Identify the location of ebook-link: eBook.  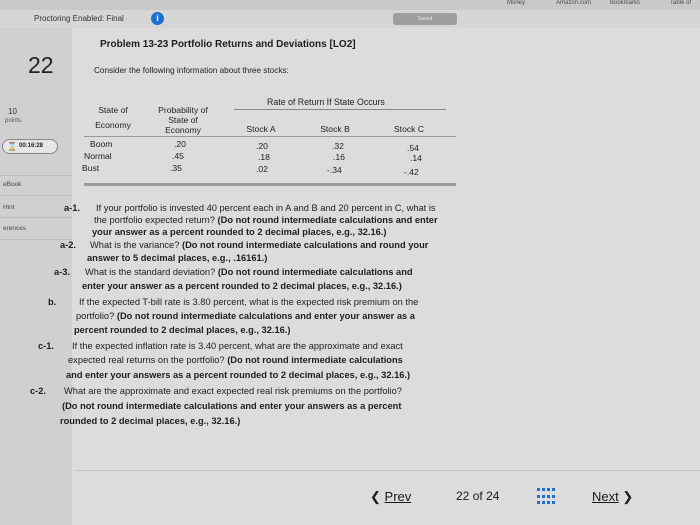
(35, 184).